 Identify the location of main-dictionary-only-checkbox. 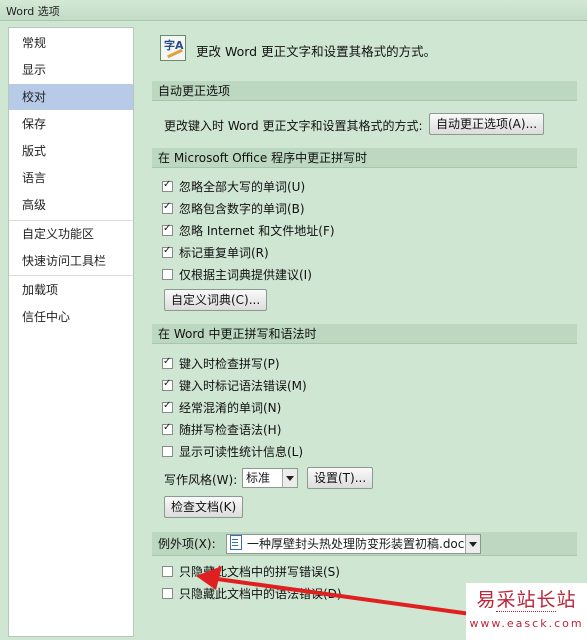
(167, 274).